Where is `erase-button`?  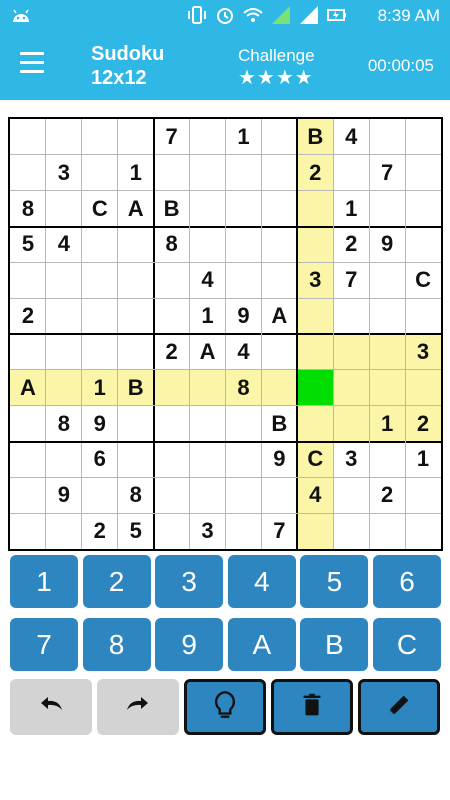 erase-button is located at coordinates (312, 707).